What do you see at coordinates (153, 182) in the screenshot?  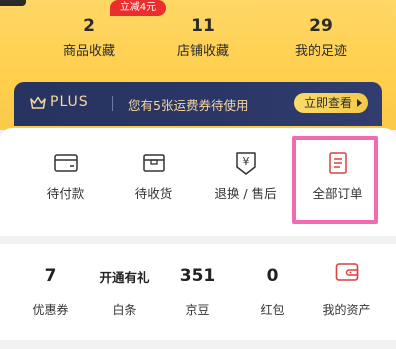 I see `order-pending-receipt: 待收货` at bounding box center [153, 182].